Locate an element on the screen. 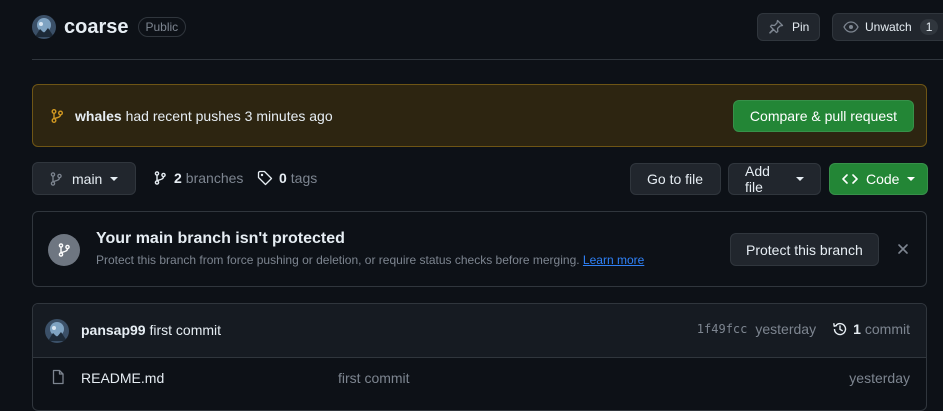 The width and height of the screenshot is (943, 411). commit-meta: 1f49fcc yesterday 1 commit is located at coordinates (803, 329).